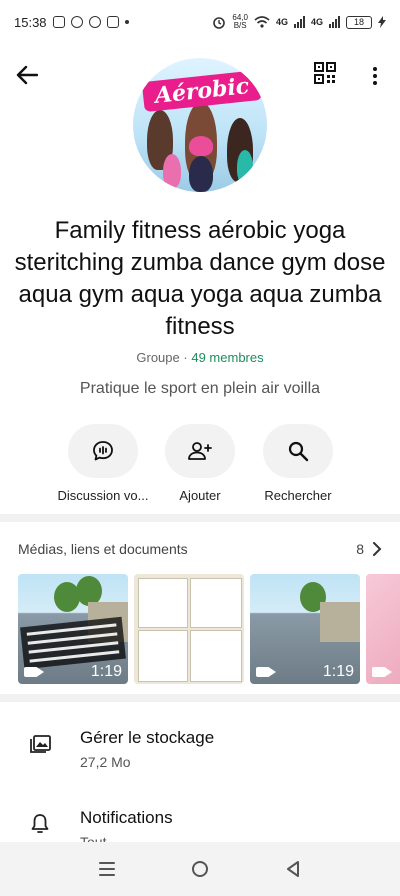  I want to click on search-circle, so click(298, 451).